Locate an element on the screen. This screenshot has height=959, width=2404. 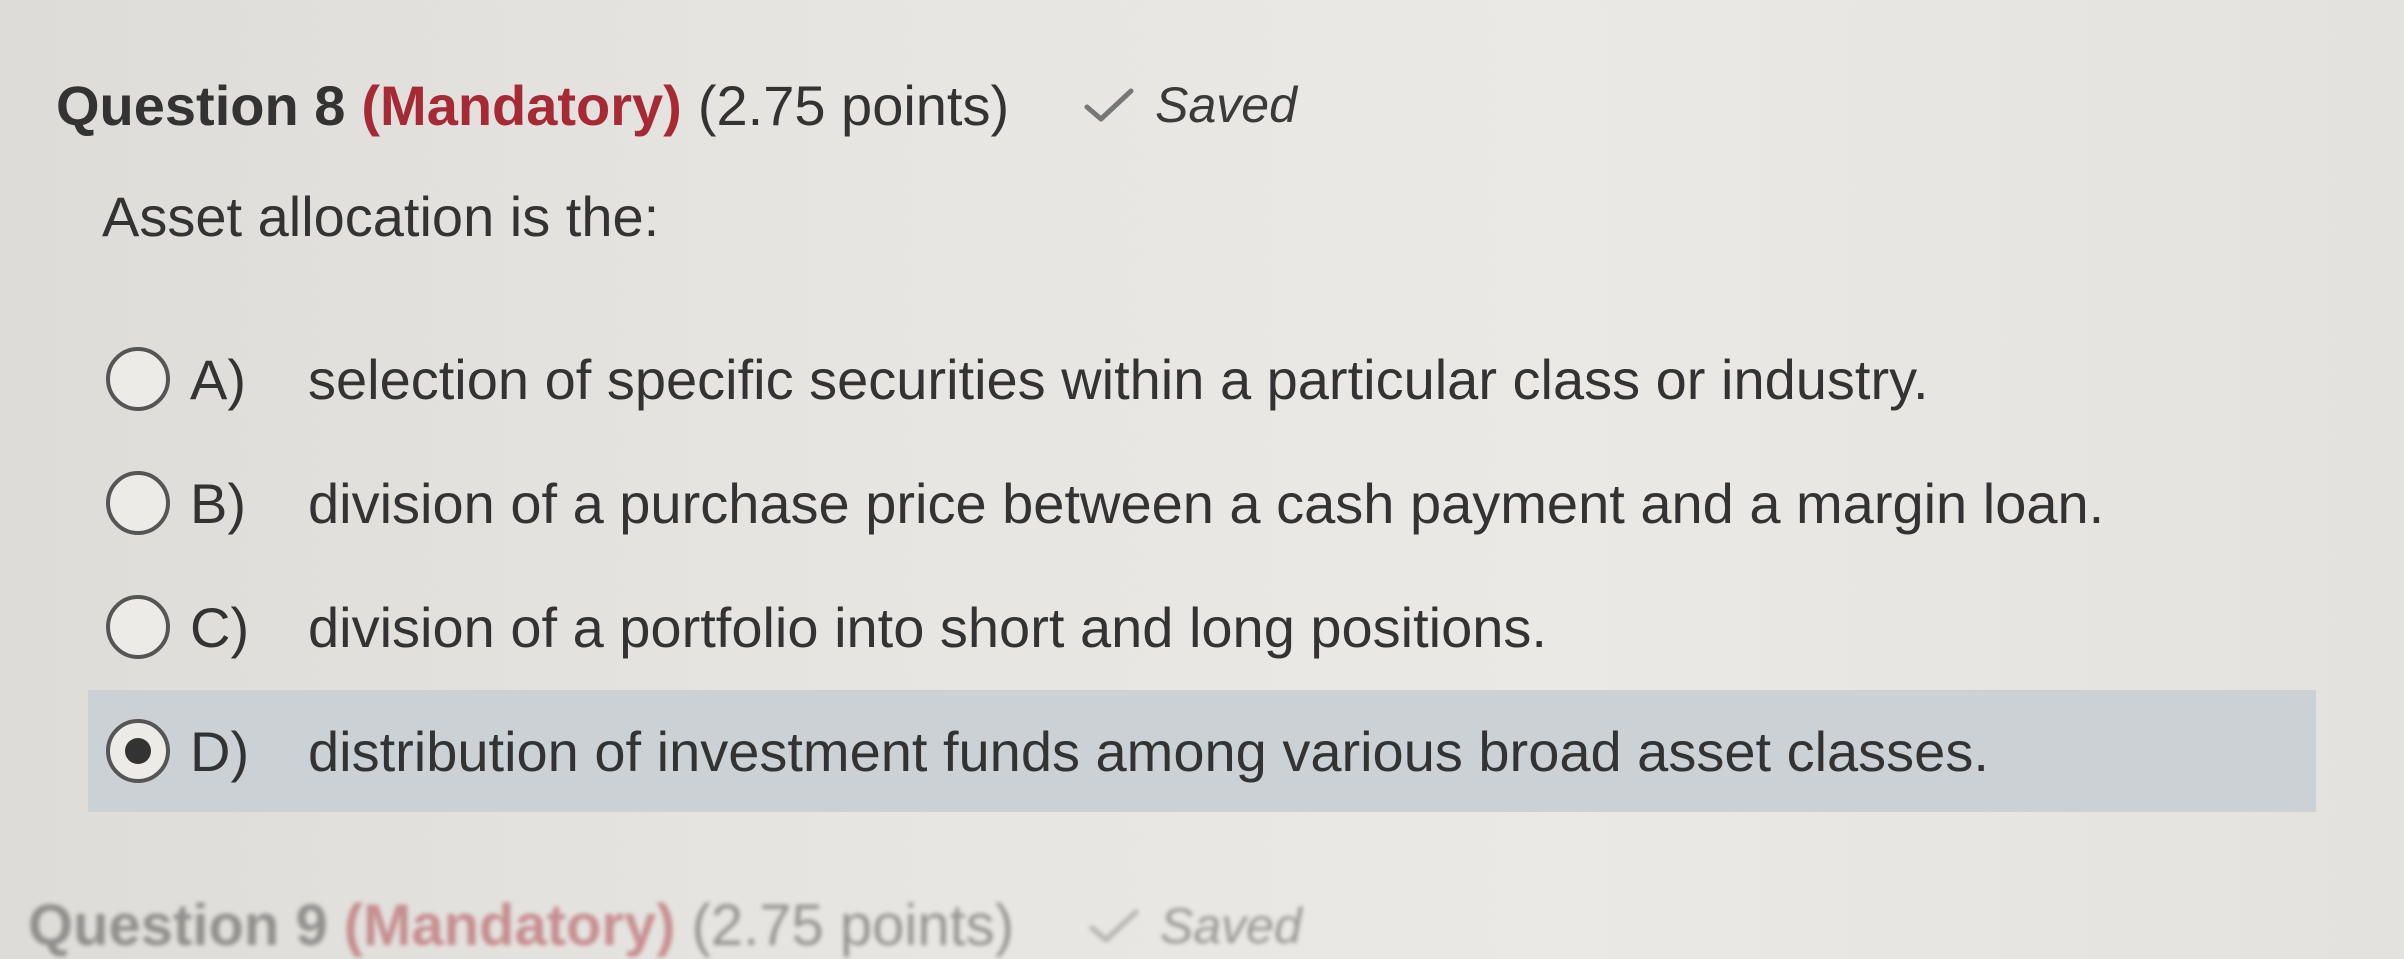
option-letter: B) is located at coordinates (218, 503).